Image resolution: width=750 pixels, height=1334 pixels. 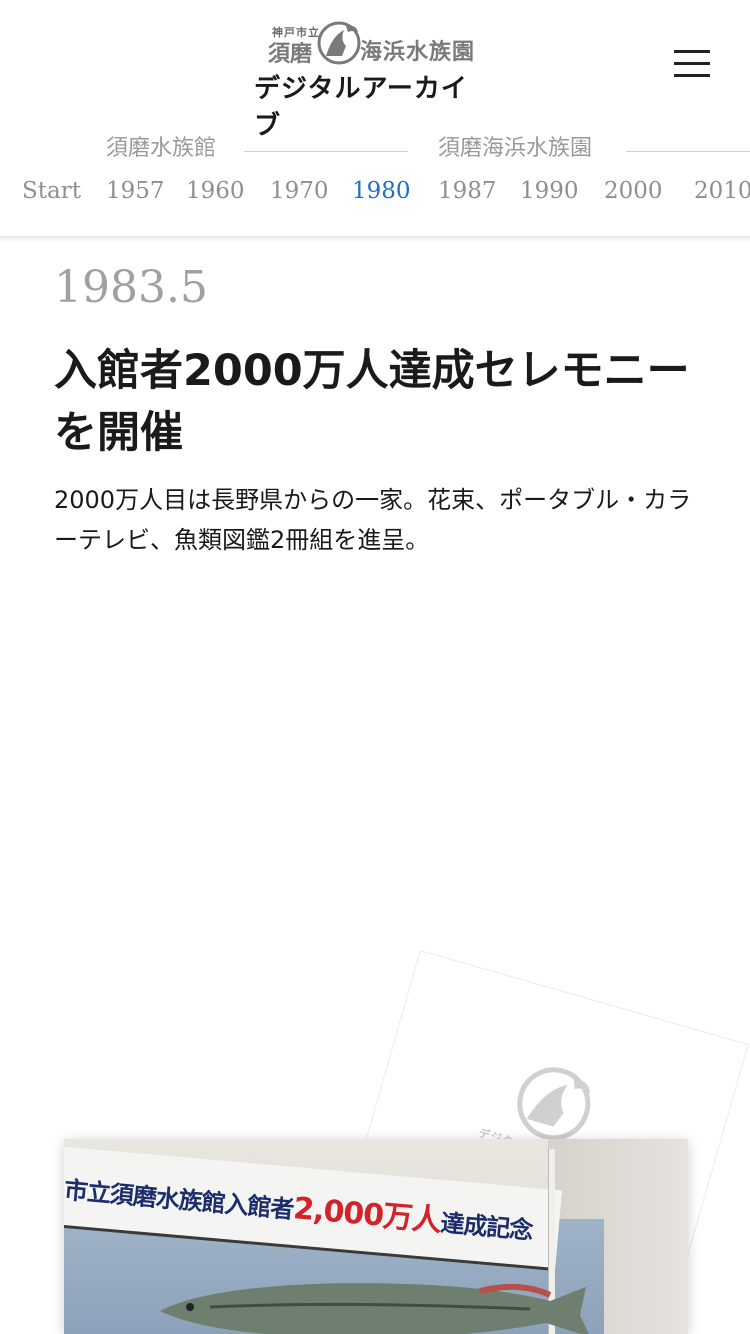 I want to click on hamburger-menu-button, so click(x=692, y=64).